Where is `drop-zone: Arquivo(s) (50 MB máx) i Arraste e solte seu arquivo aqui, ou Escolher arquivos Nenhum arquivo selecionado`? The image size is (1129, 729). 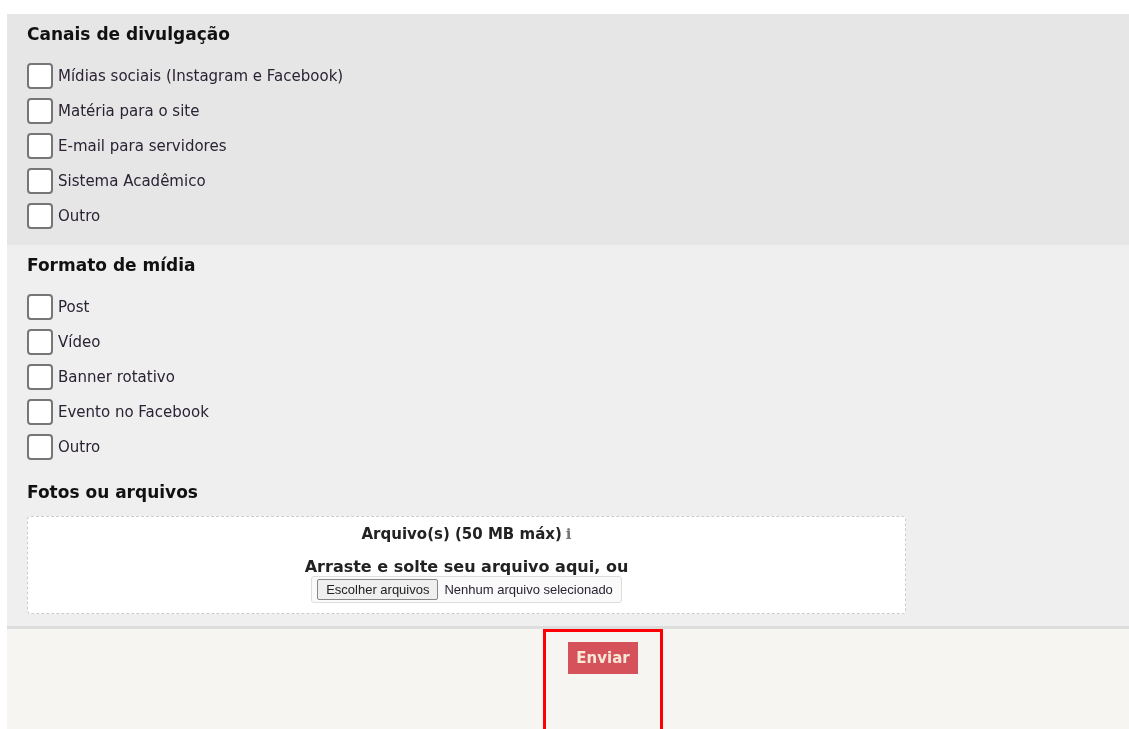 drop-zone: Arquivo(s) (50 MB máx) i Arraste e solte seu arquivo aqui, ou Escolher arquivos Nenhum arquivo selecionado is located at coordinates (466, 565).